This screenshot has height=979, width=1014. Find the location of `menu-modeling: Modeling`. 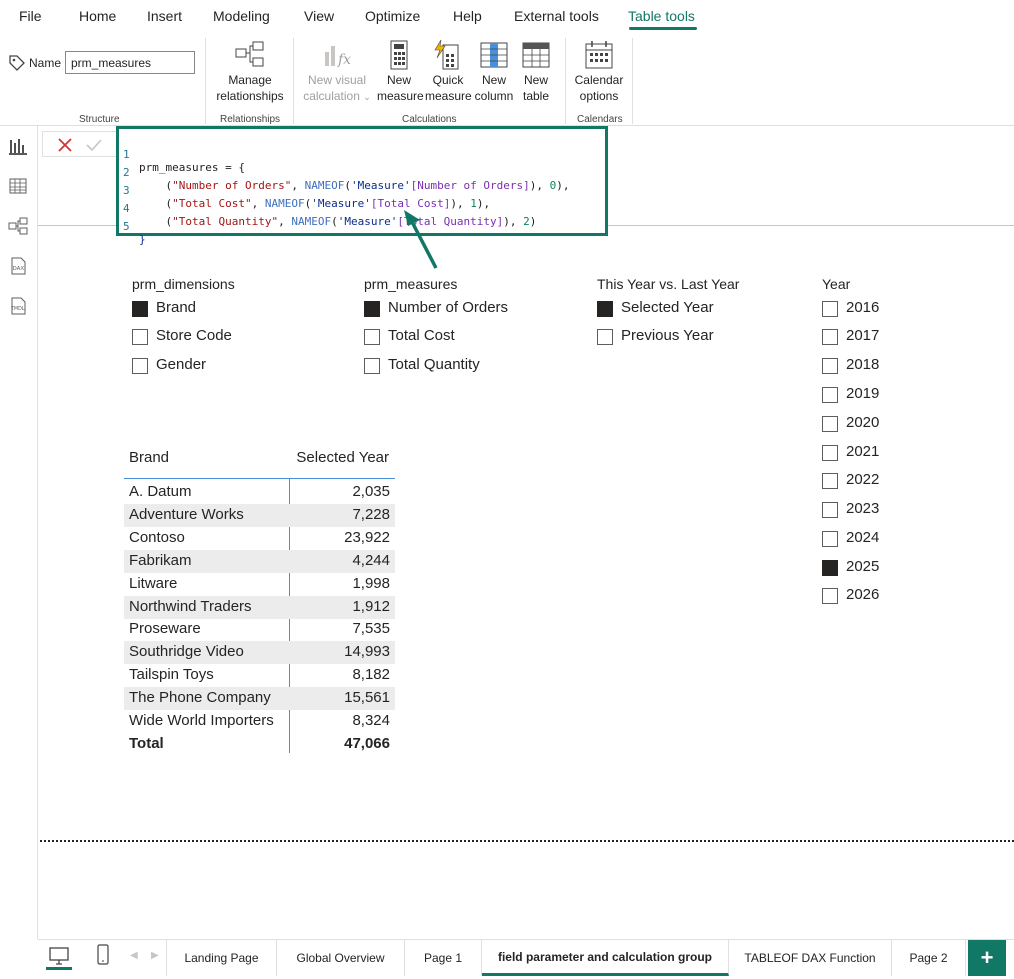

menu-modeling: Modeling is located at coordinates (241, 16).